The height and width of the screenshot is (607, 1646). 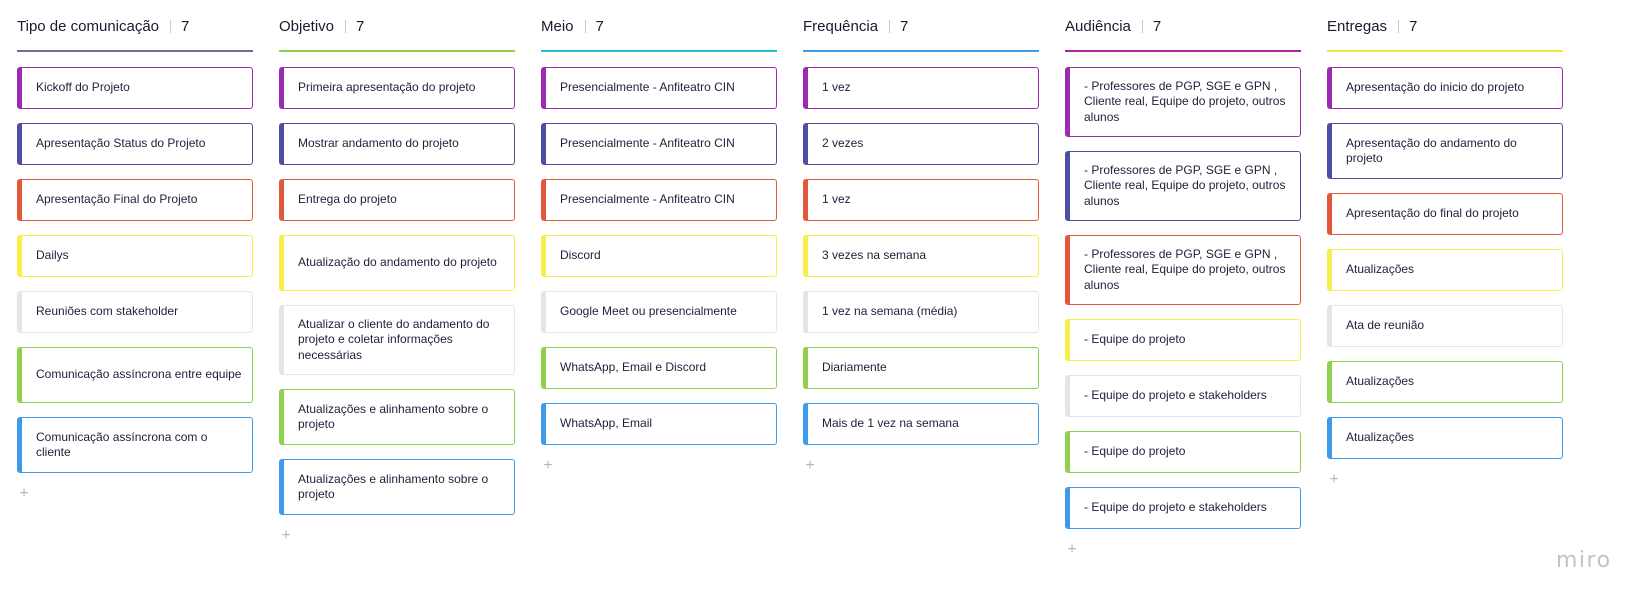 What do you see at coordinates (854, 367) in the screenshot?
I see `card-text: Diariamente` at bounding box center [854, 367].